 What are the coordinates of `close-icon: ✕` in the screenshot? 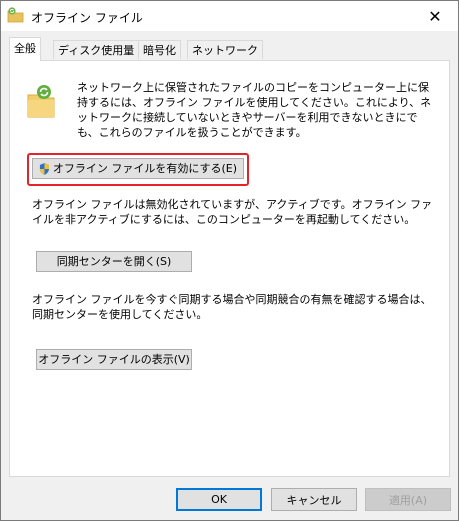 It's located at (435, 16).